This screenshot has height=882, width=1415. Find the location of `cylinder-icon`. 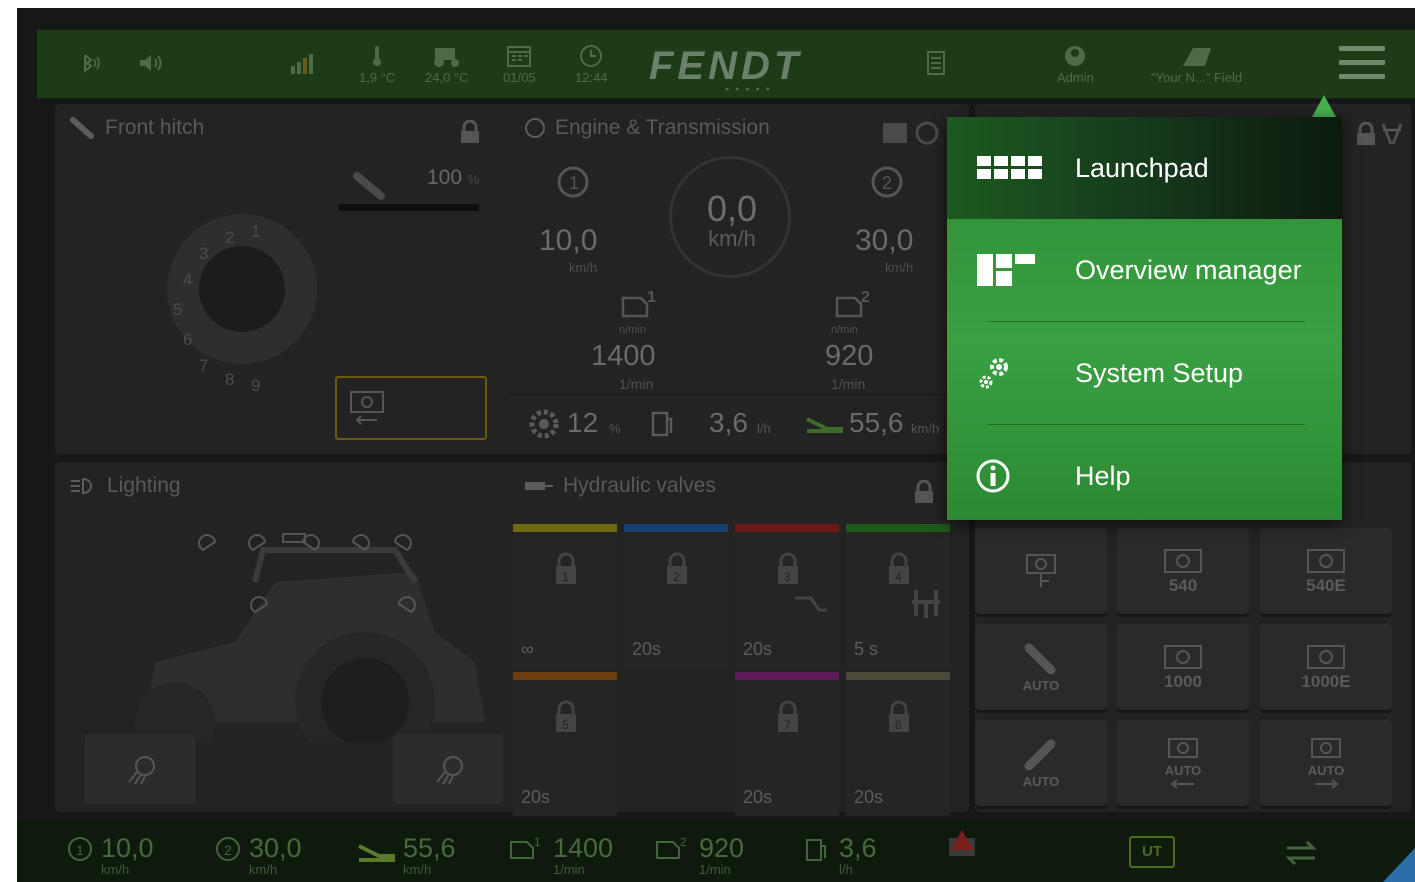

cylinder-icon is located at coordinates (926, 604).